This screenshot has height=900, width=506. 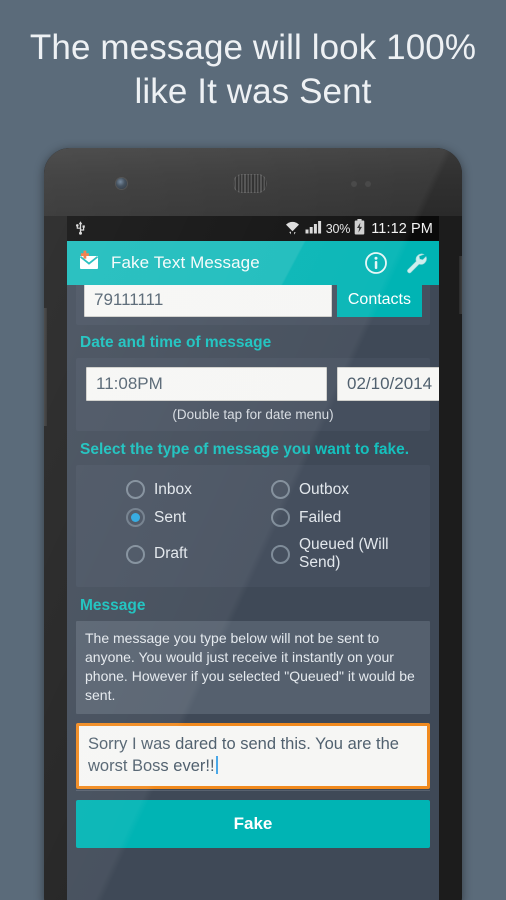 What do you see at coordinates (345, 517) in the screenshot?
I see `radio-option-failed: Failed` at bounding box center [345, 517].